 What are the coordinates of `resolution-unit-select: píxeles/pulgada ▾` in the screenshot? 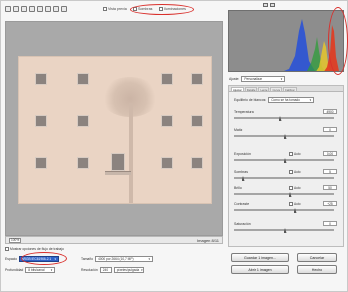 It's located at (128, 270).